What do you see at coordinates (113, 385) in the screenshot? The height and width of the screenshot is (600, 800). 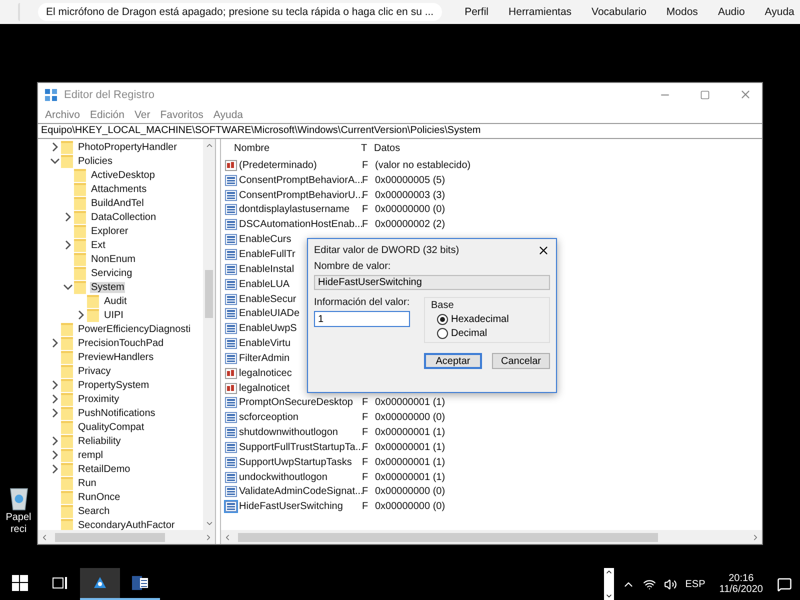 I see `tree-item: PropertySystem` at bounding box center [113, 385].